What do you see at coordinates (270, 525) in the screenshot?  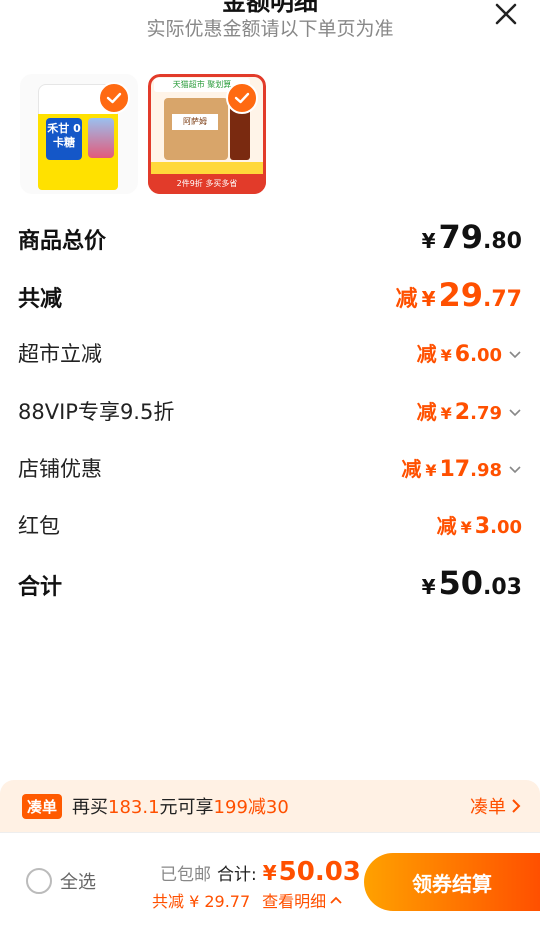 I see `discount-row-redpacket: 红包 减 ¥3.00` at bounding box center [270, 525].